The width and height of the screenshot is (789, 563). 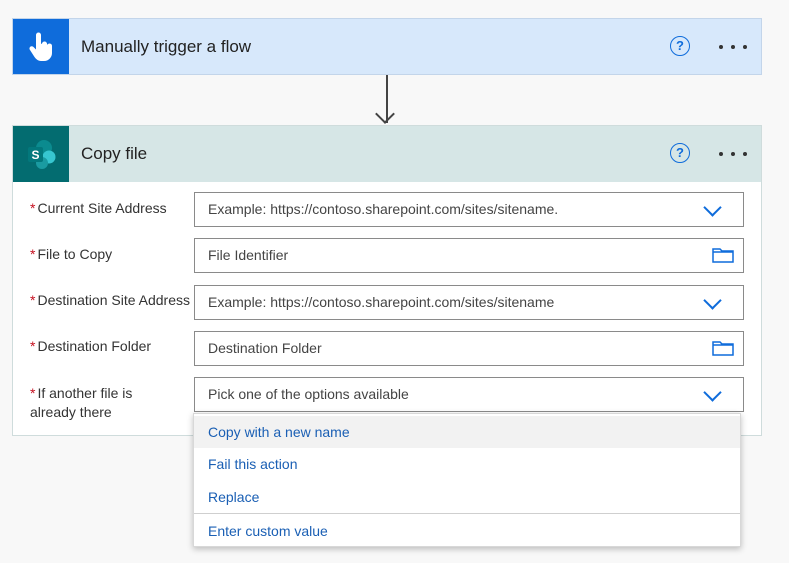 What do you see at coordinates (469, 348) in the screenshot?
I see `destination-folder-input: Destination Folder` at bounding box center [469, 348].